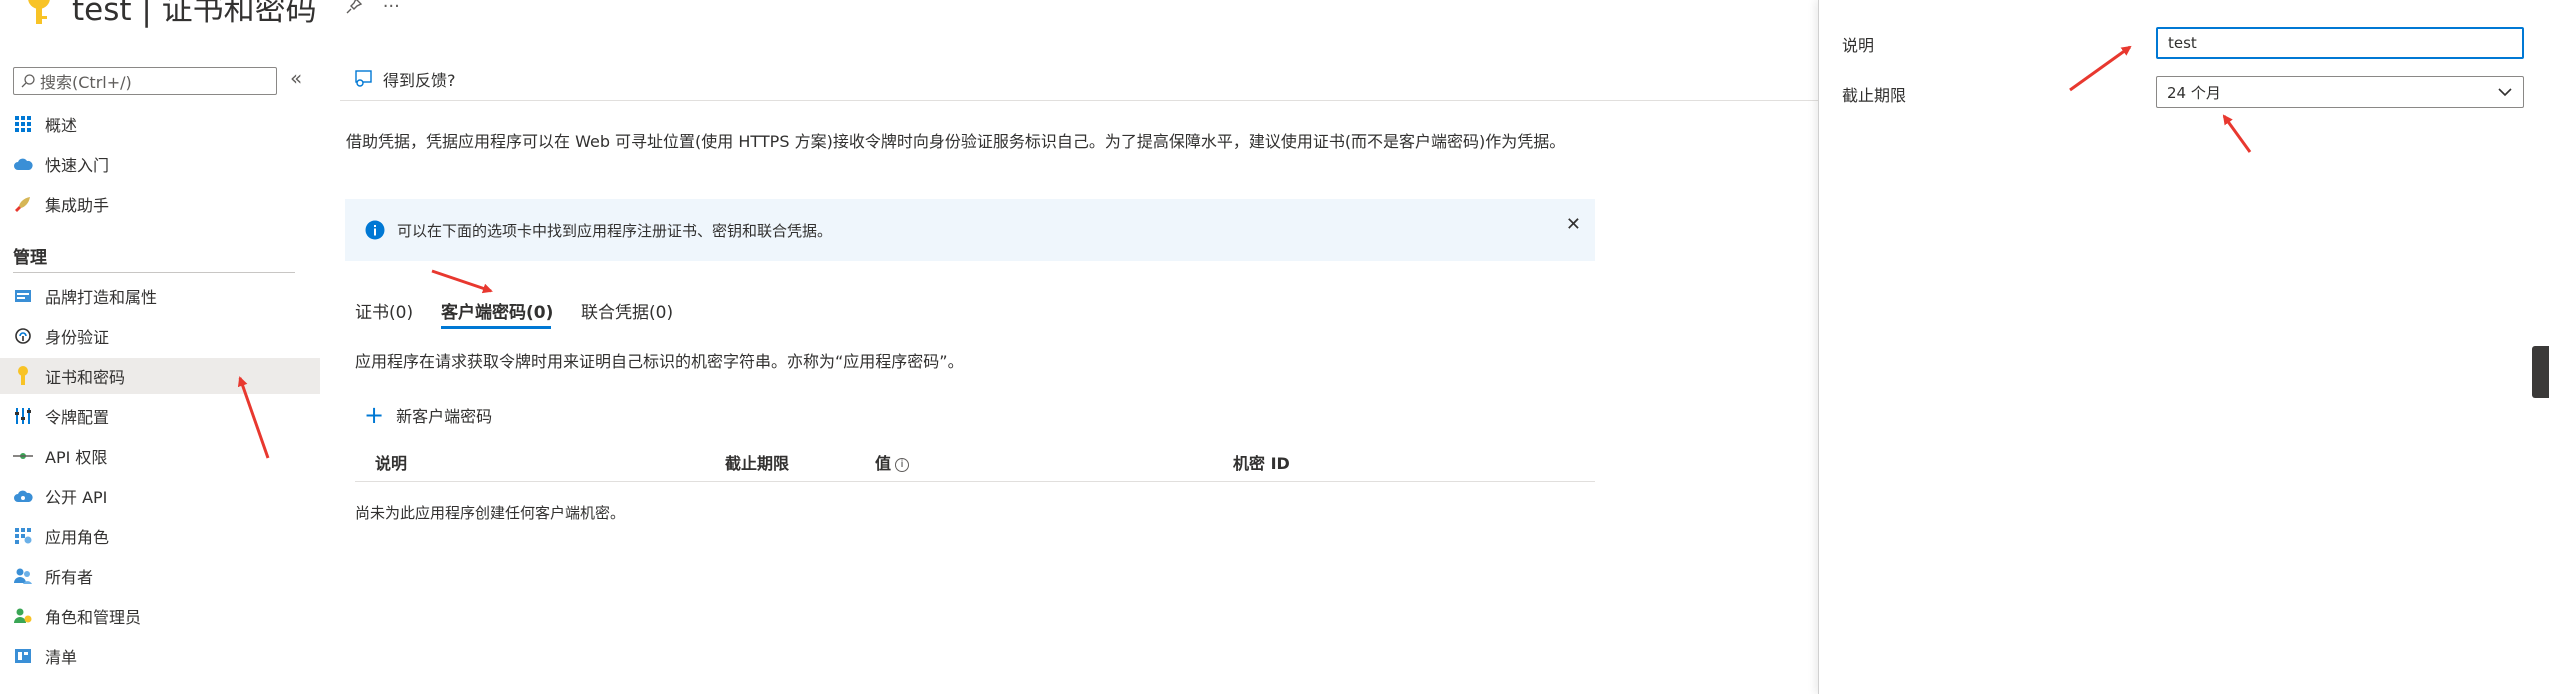  Describe the element at coordinates (384, 310) in the screenshot. I see `tab-certificates: 证书(0)` at that location.